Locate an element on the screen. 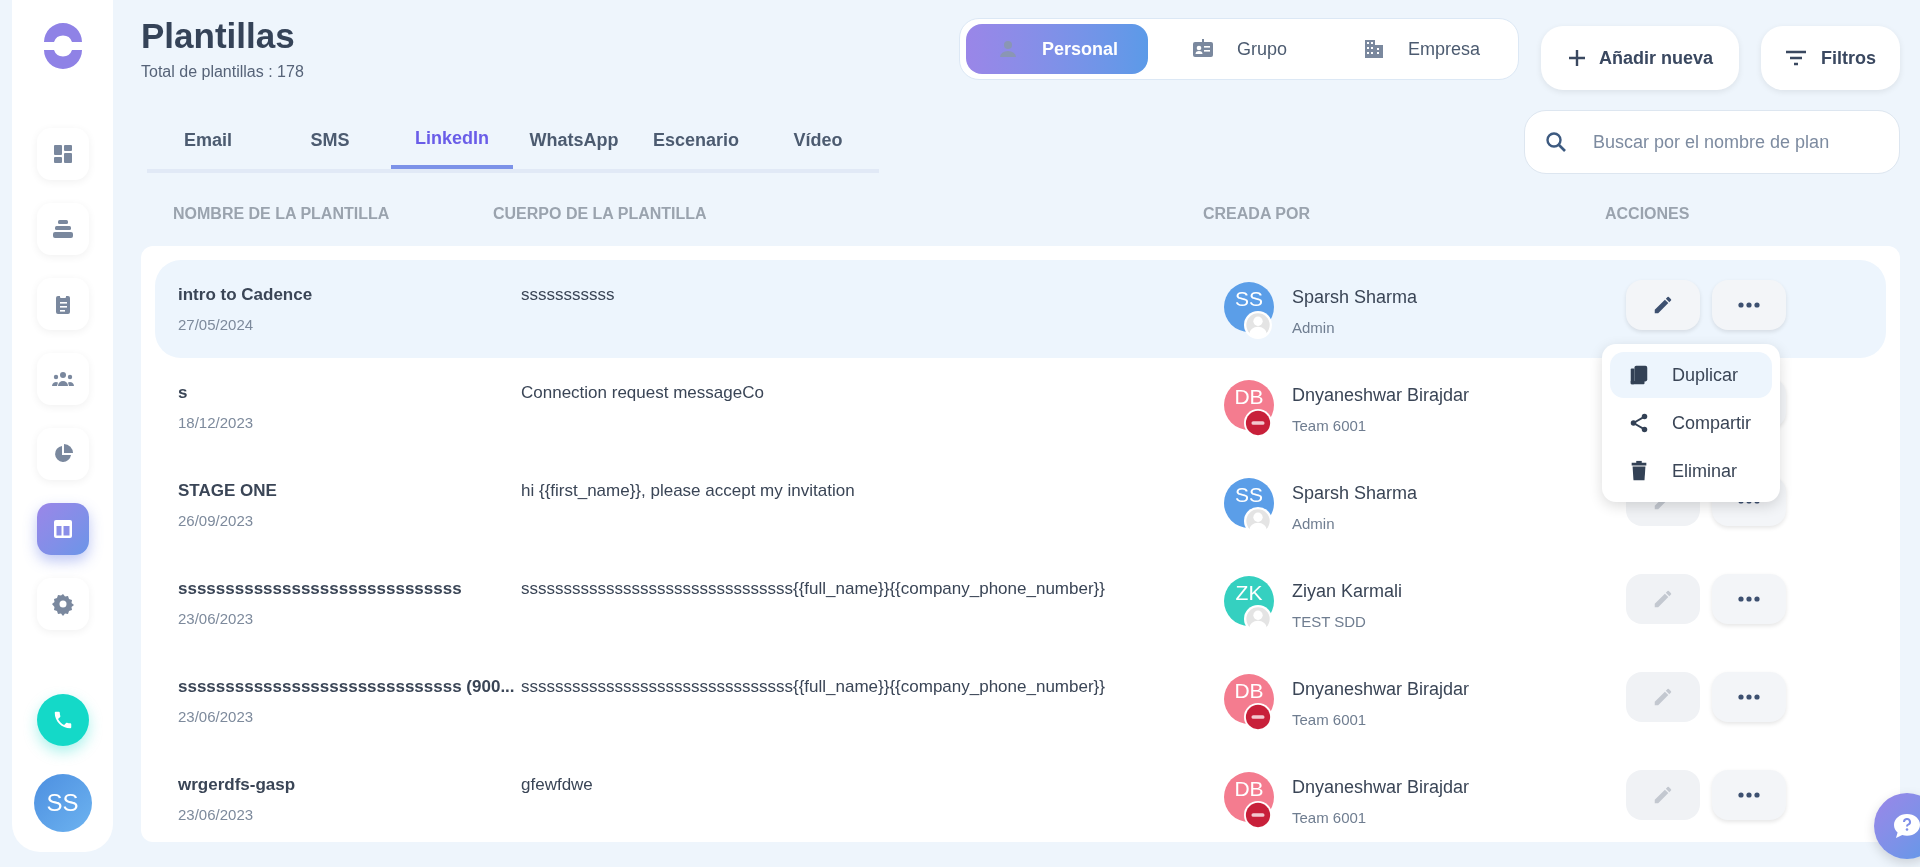 Image resolution: width=1920 pixels, height=867 pixels. help-chat-icon is located at coordinates (1906, 826).